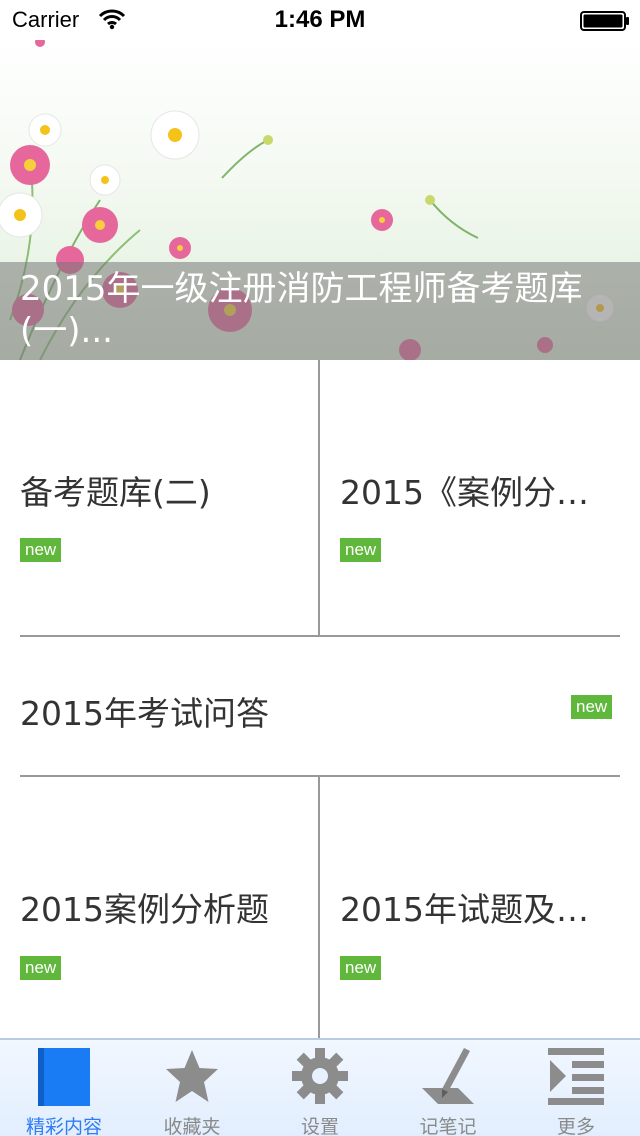  What do you see at coordinates (604, 21) in the screenshot?
I see `battery-icon` at bounding box center [604, 21].